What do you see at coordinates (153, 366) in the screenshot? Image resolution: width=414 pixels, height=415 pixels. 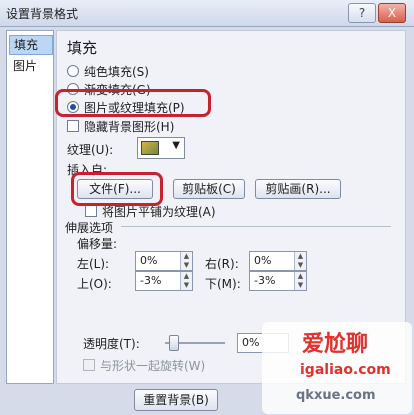 I see `rotate-with-shape-label: 与形状一起旋转(W)` at bounding box center [153, 366].